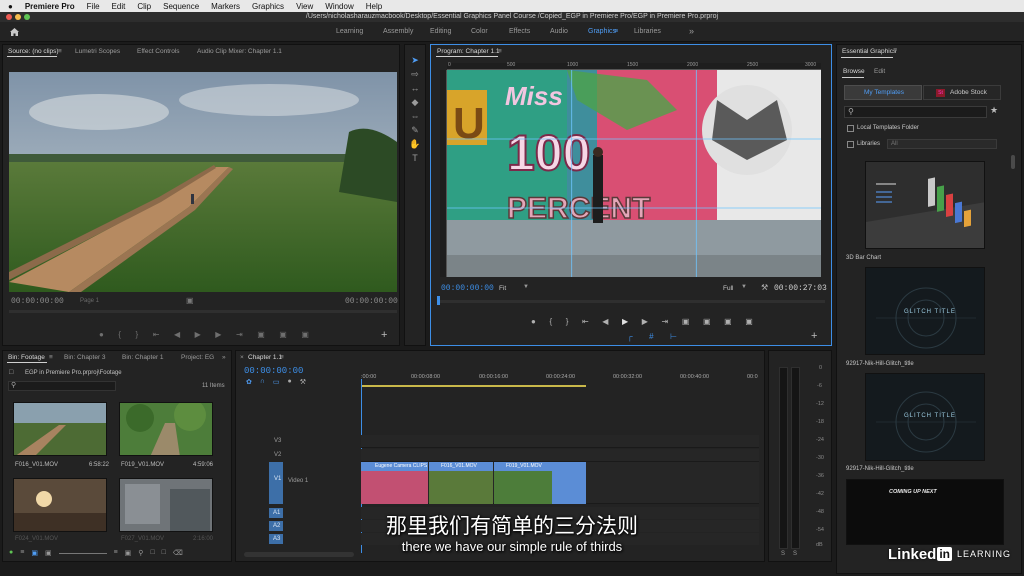  What do you see at coordinates (502, 288) in the screenshot?
I see `program-fit-select: Fit` at bounding box center [502, 288].